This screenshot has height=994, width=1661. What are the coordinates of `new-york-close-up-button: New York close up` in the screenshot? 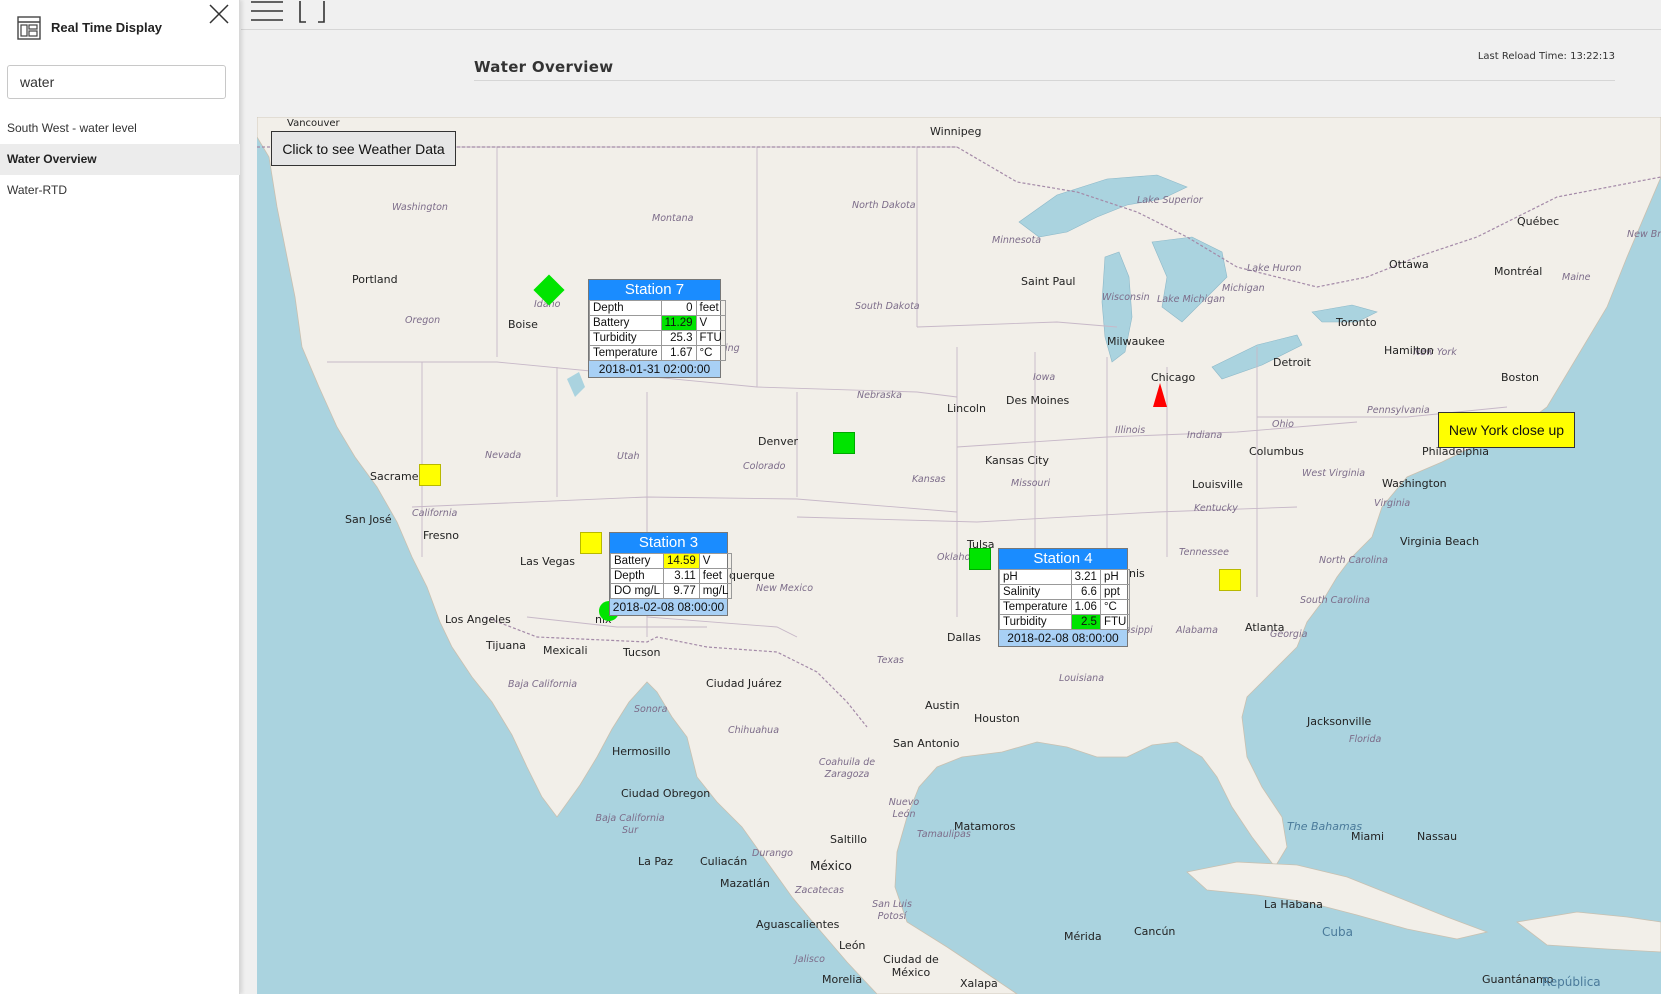 It's located at (1506, 430).